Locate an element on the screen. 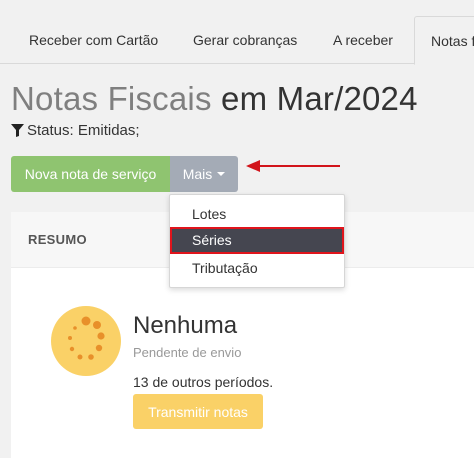  menu-item-series: Séries is located at coordinates (257, 240).